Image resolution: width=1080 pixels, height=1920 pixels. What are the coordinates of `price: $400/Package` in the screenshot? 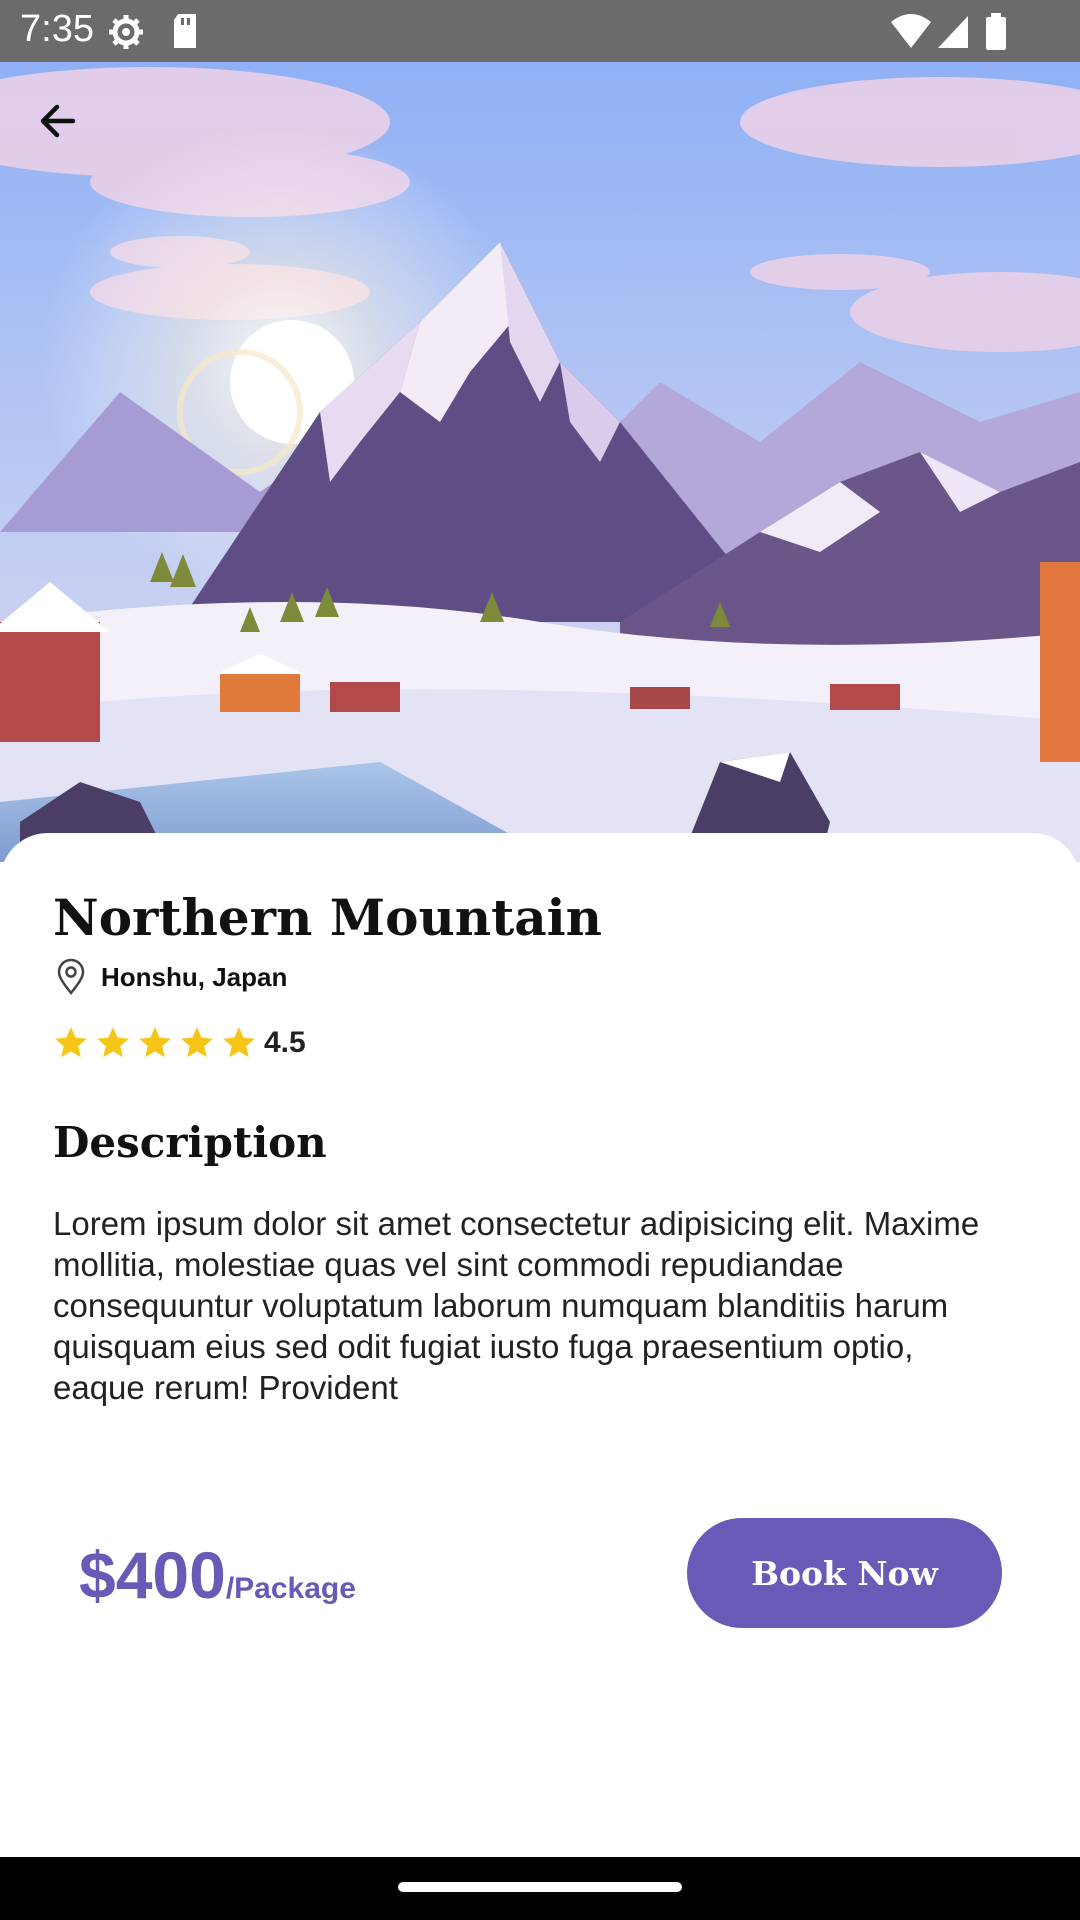 It's located at (217, 1575).